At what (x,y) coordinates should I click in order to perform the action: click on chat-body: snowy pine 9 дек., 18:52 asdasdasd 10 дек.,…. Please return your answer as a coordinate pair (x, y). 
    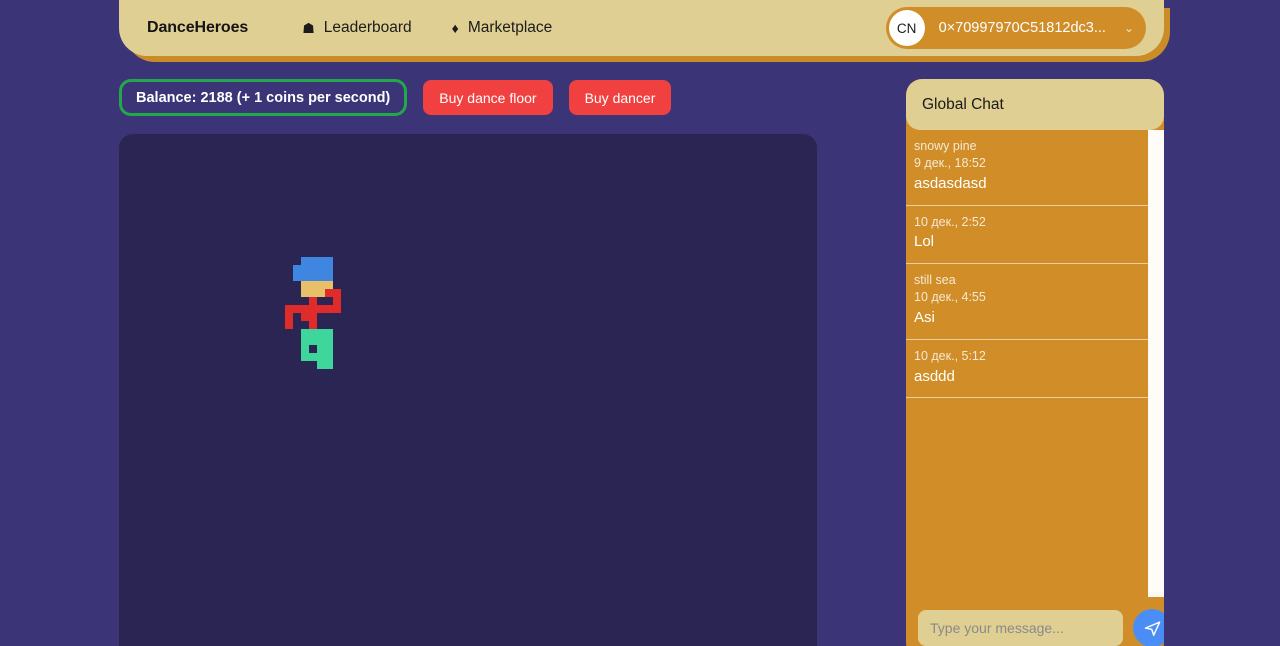
    Looking at the image, I should click on (1035, 363).